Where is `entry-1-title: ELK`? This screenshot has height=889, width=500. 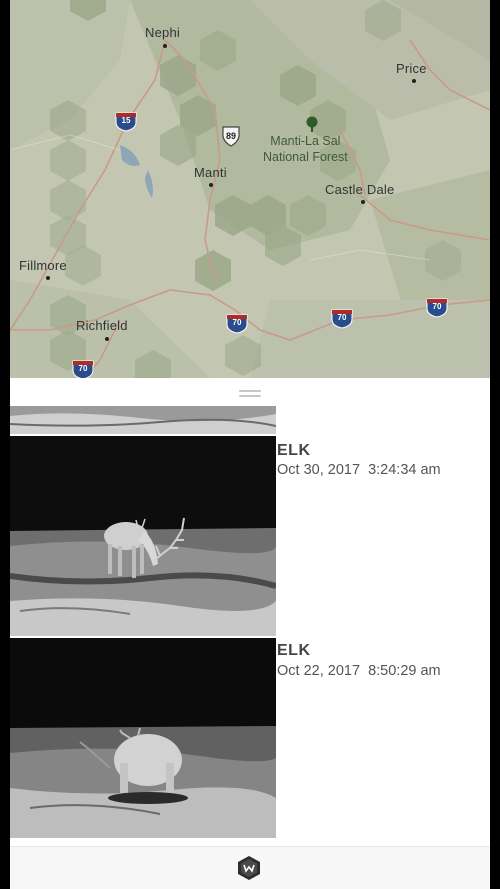
entry-1-title: ELK is located at coordinates (294, 450).